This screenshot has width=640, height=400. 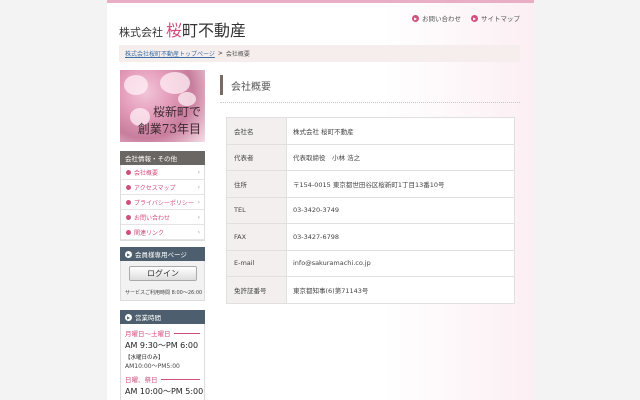 What do you see at coordinates (400, 184) in the screenshot?
I see `row-value: 〒154-0015 東京都世田谷区桜新町1丁目13番10号` at bounding box center [400, 184].